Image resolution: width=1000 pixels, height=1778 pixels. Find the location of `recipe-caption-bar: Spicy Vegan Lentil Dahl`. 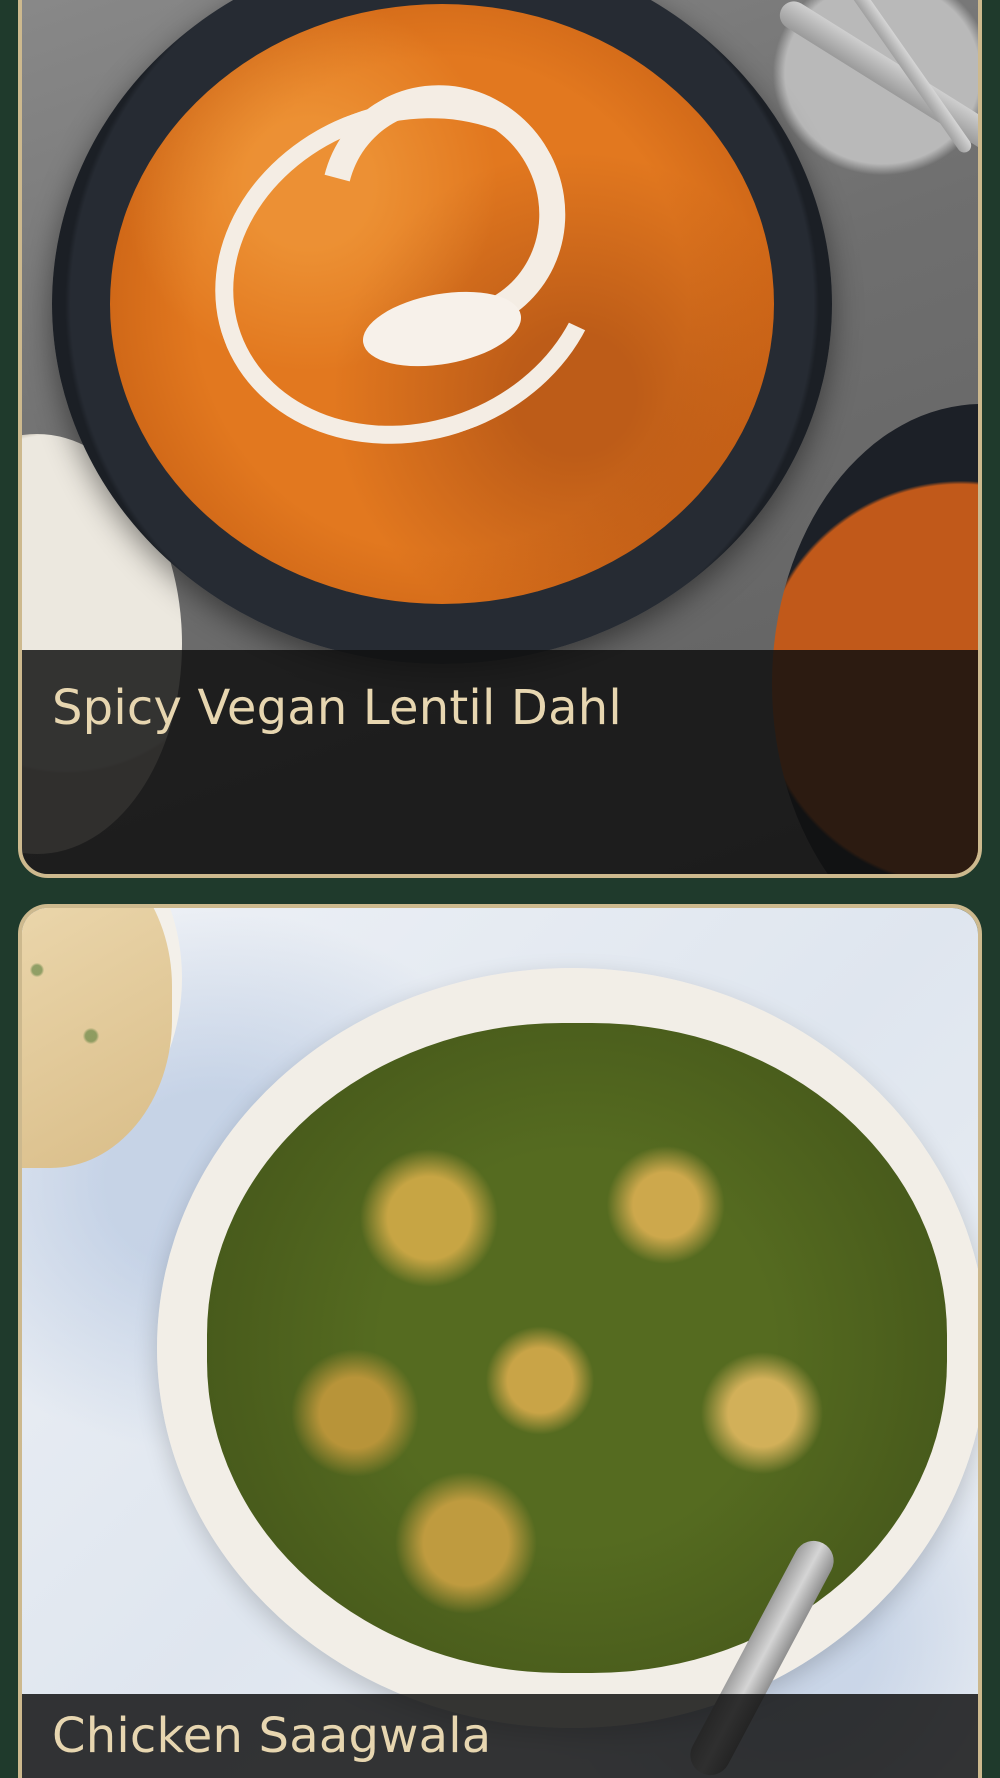

recipe-caption-bar: Spicy Vegan Lentil Dahl is located at coordinates (500, 762).